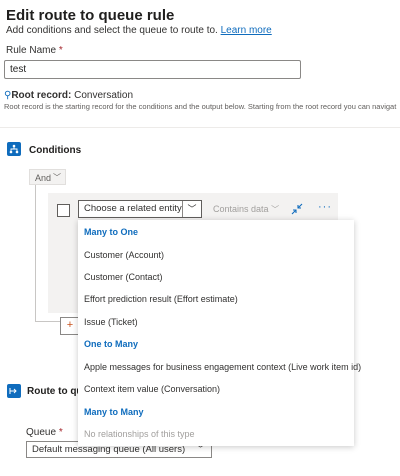 The image size is (400, 476). I want to click on root-record-line: ⚲Root record: Conversation, so click(68, 95).